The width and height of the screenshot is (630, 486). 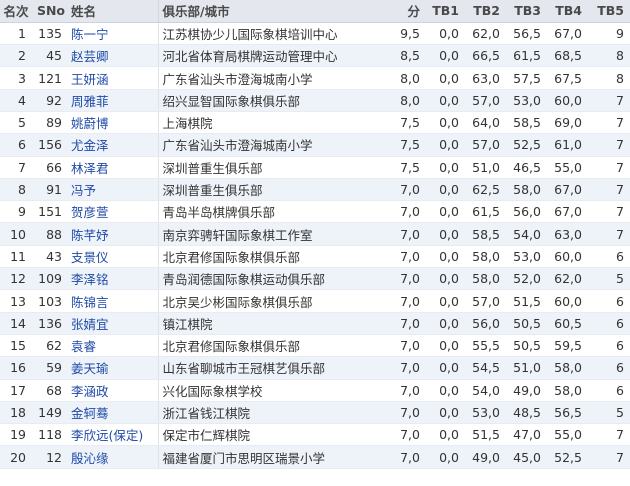 What do you see at coordinates (16, 346) in the screenshot?
I see `cell-rank: 15` at bounding box center [16, 346].